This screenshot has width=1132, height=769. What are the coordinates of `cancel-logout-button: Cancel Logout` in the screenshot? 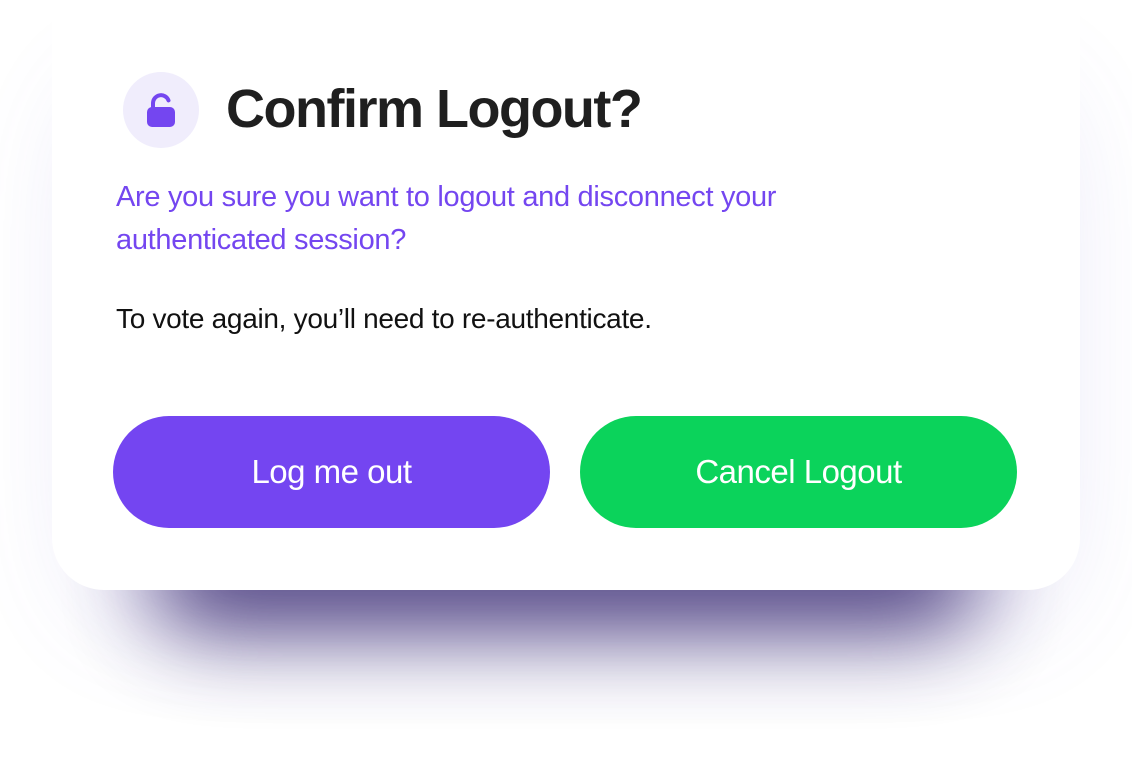 It's located at (798, 472).